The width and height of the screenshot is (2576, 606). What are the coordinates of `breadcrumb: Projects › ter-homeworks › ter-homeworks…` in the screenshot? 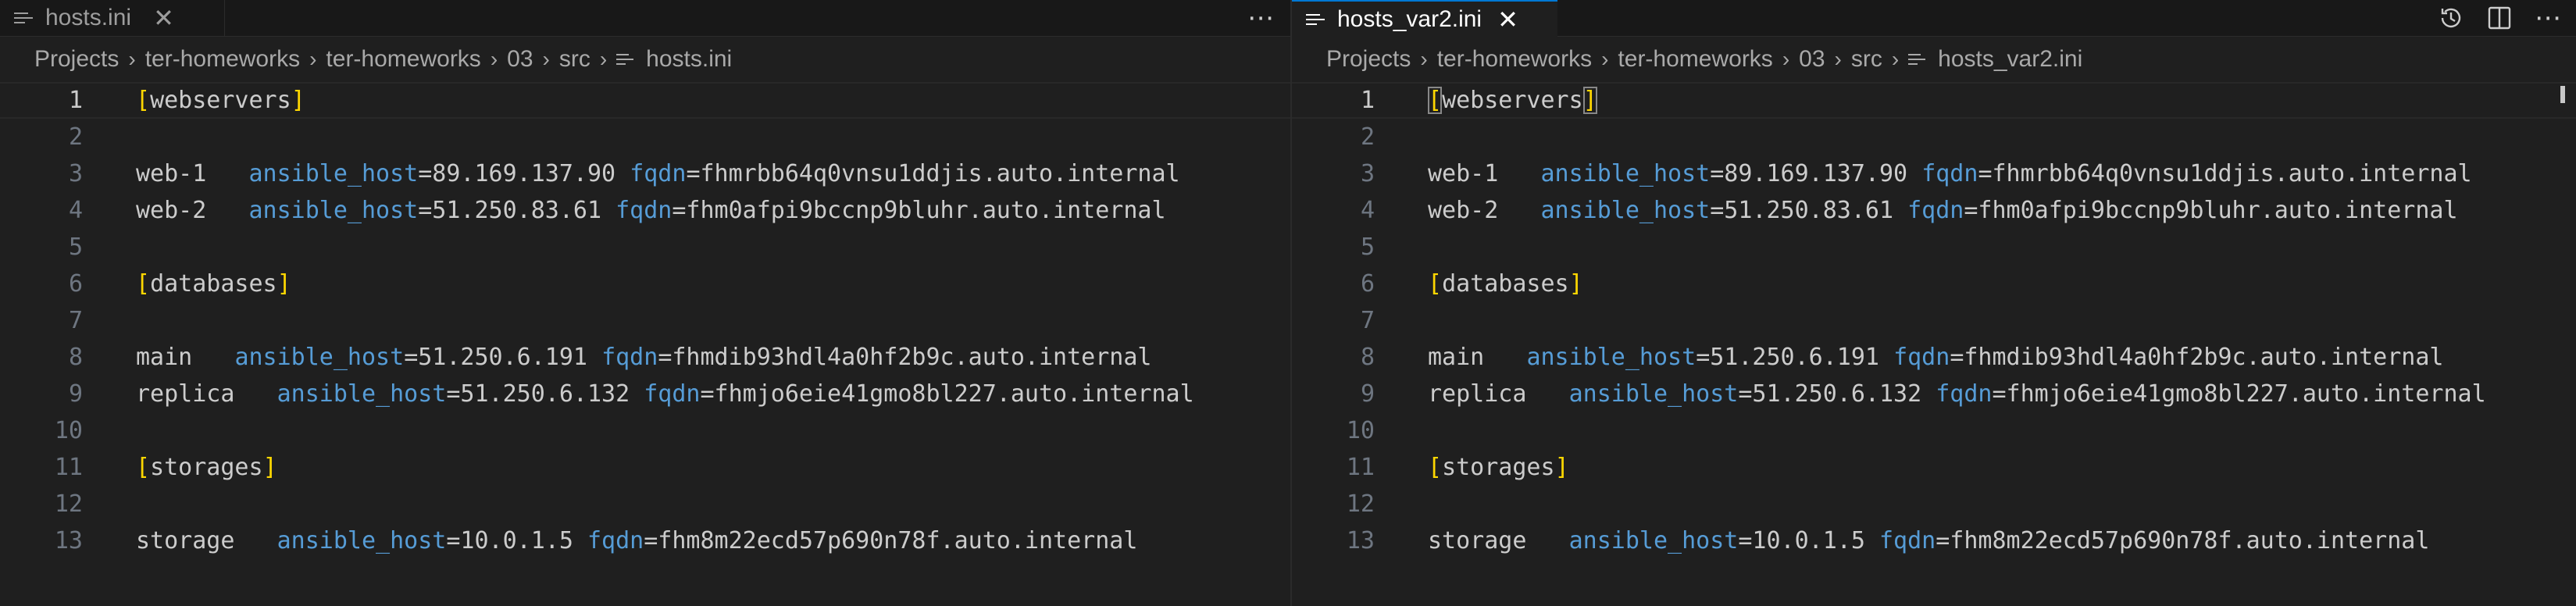 It's located at (1934, 59).